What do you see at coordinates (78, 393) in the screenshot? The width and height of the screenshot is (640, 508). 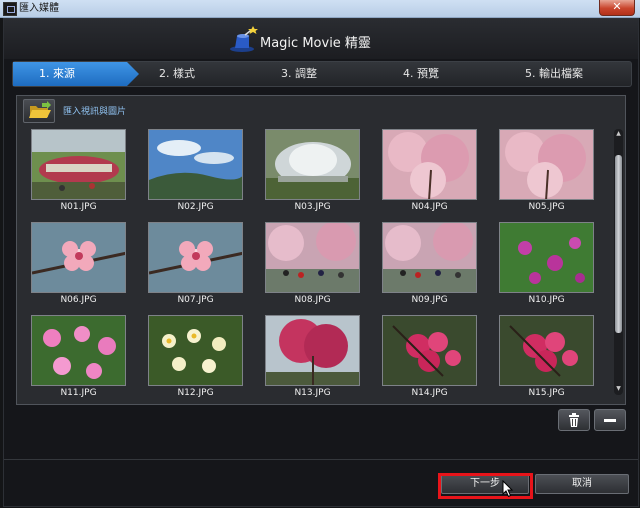 I see `photo-filename: N11.JPG` at bounding box center [78, 393].